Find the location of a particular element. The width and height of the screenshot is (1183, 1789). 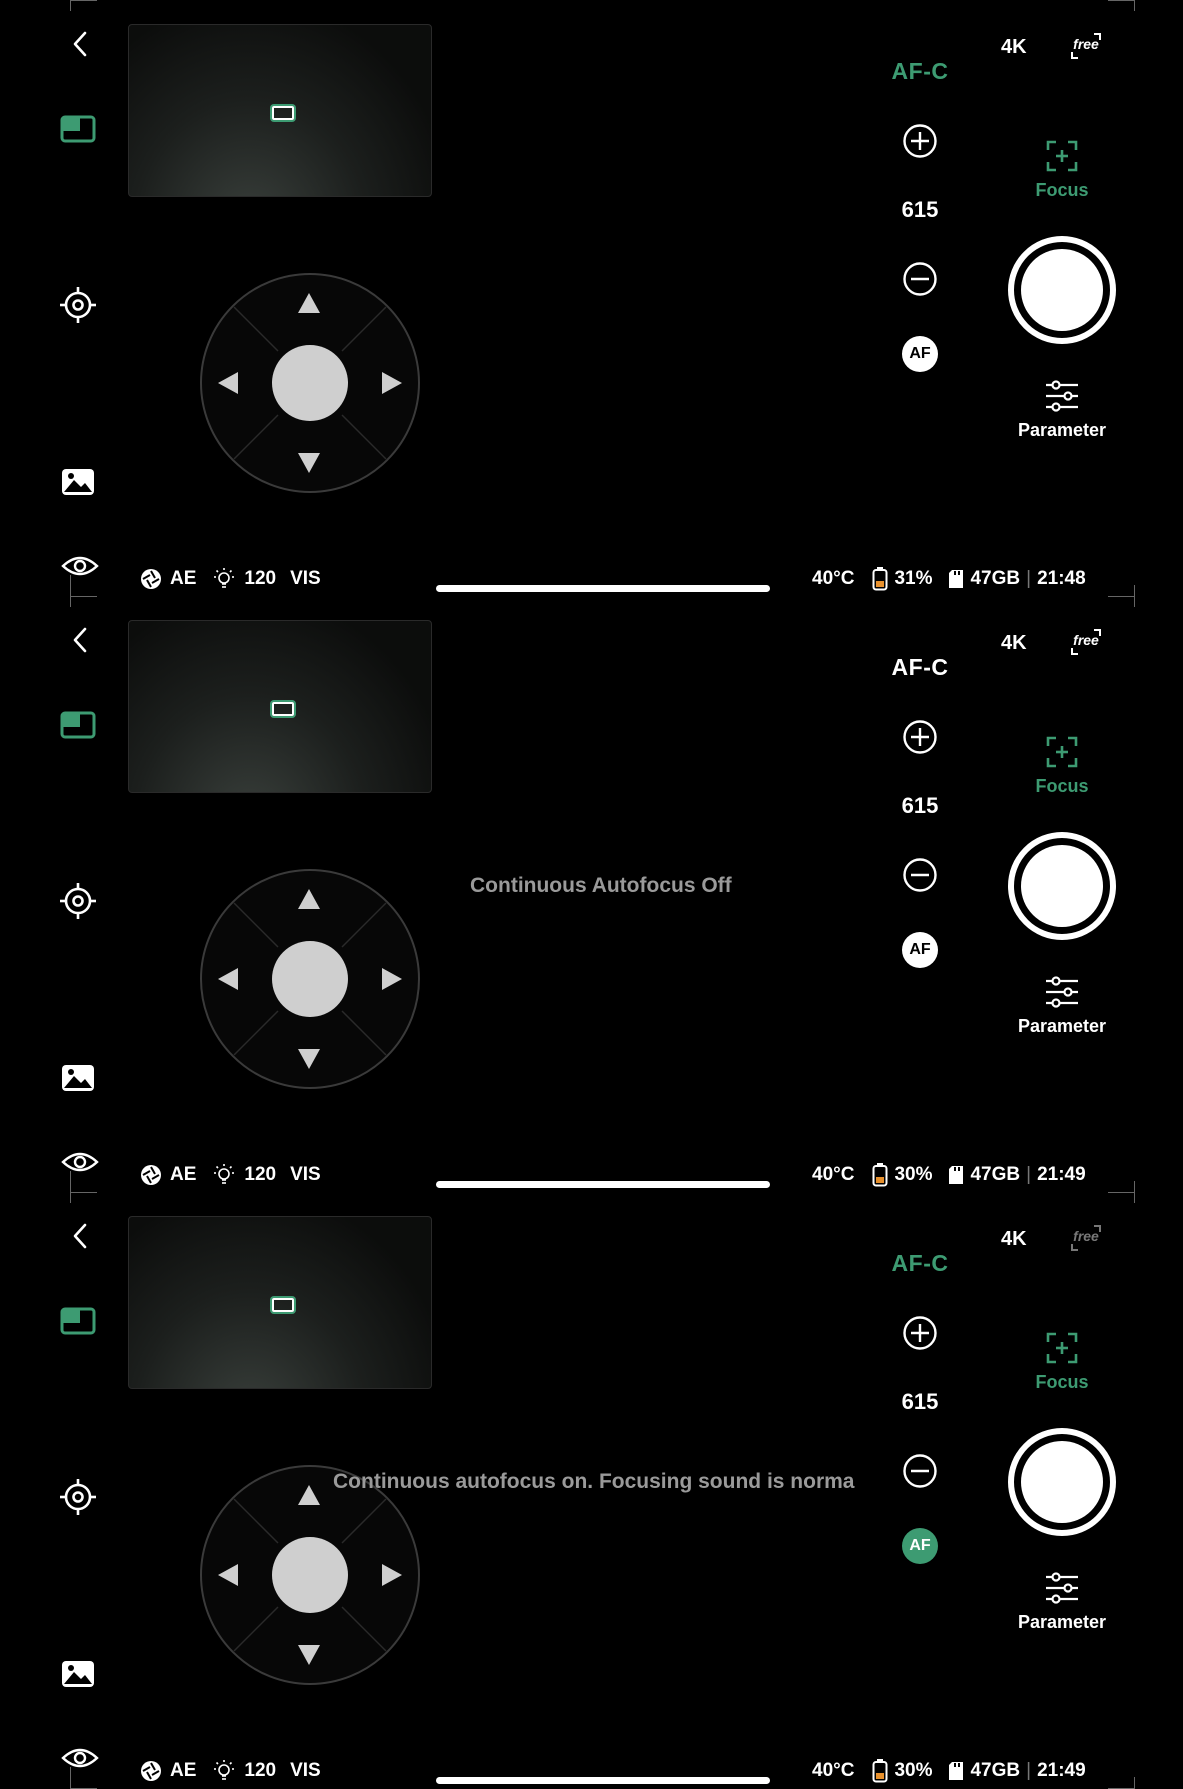

toast-message: Continuous Autofocus Off is located at coordinates (601, 885).